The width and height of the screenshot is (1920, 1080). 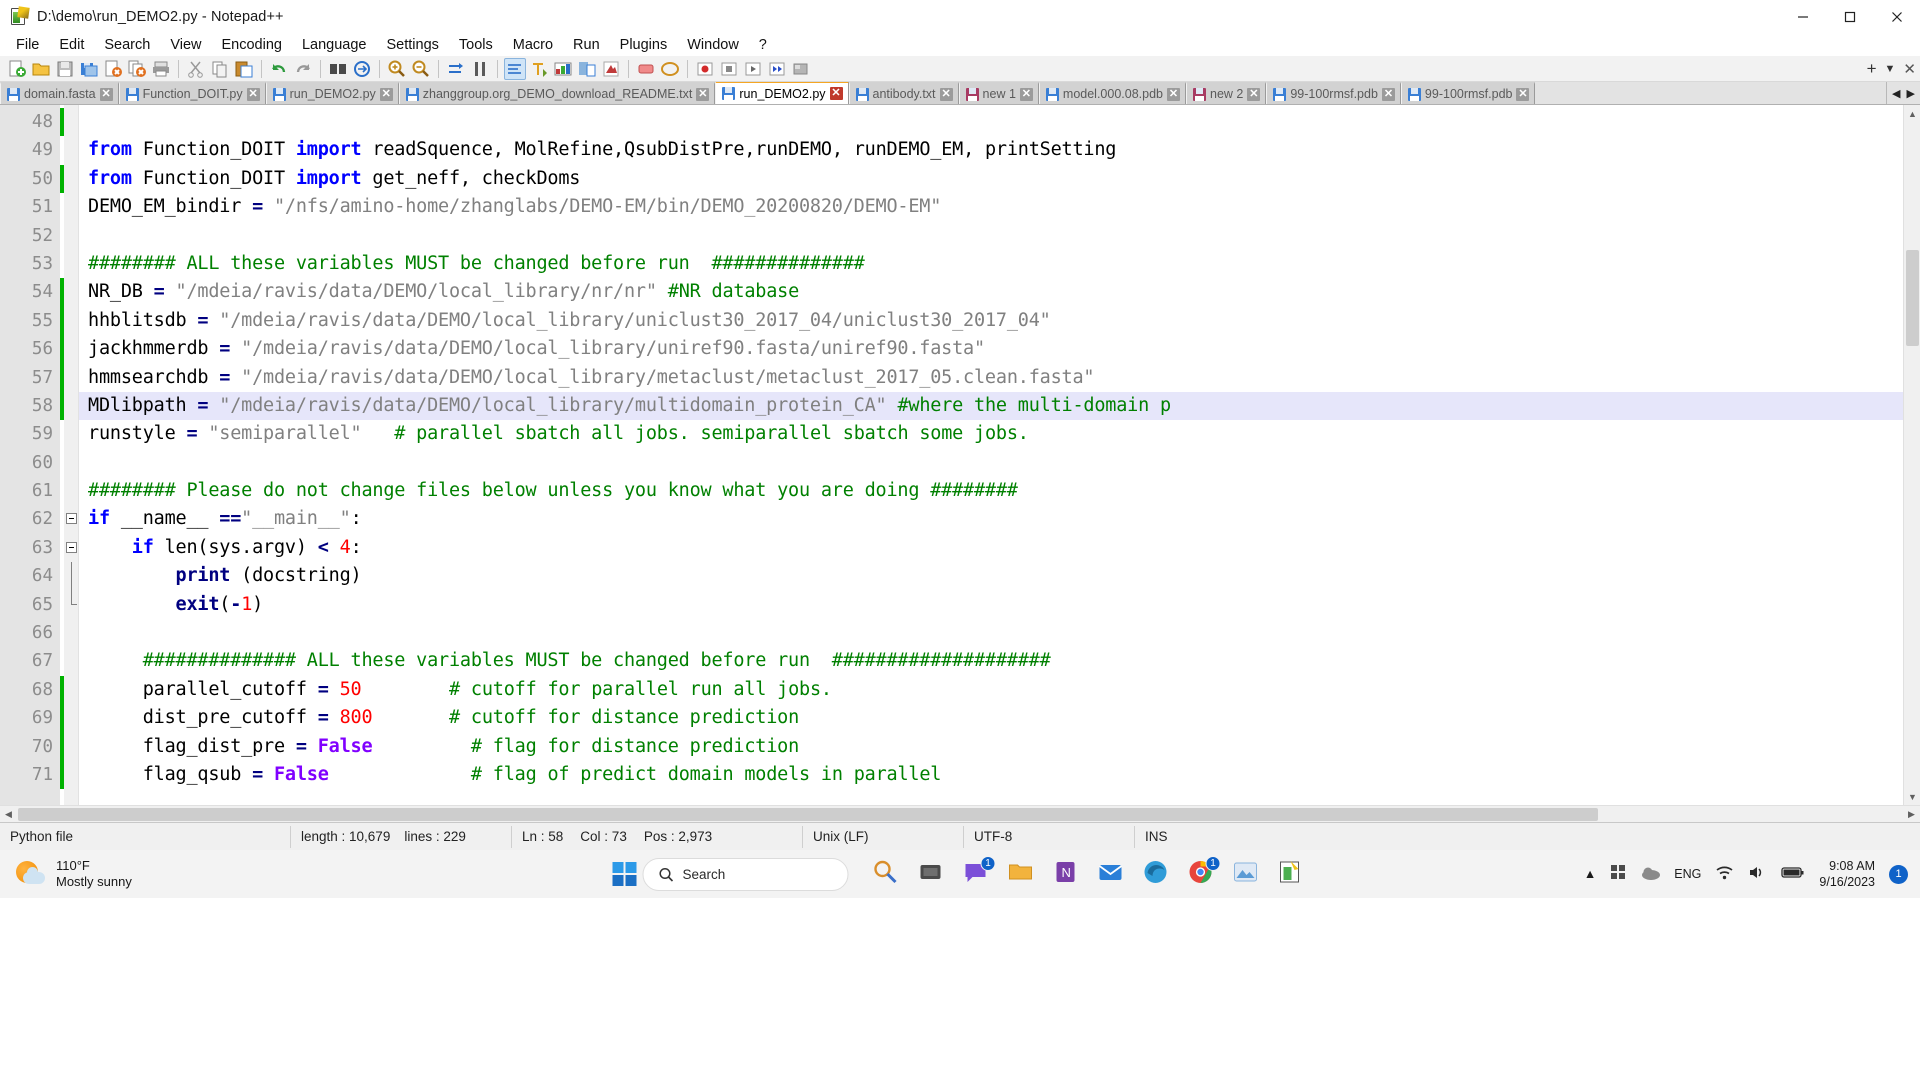 What do you see at coordinates (476, 45) in the screenshot?
I see `menu-item-tools: Tools` at bounding box center [476, 45].